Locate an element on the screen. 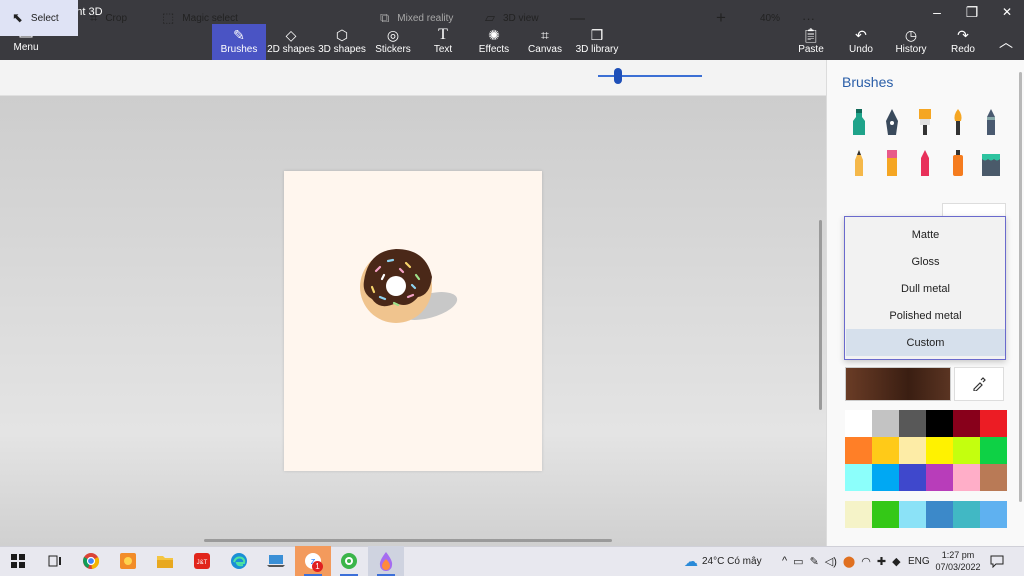 The width and height of the screenshot is (1024, 576). magic-select-button: ⬚ Magic select is located at coordinates (200, 18).